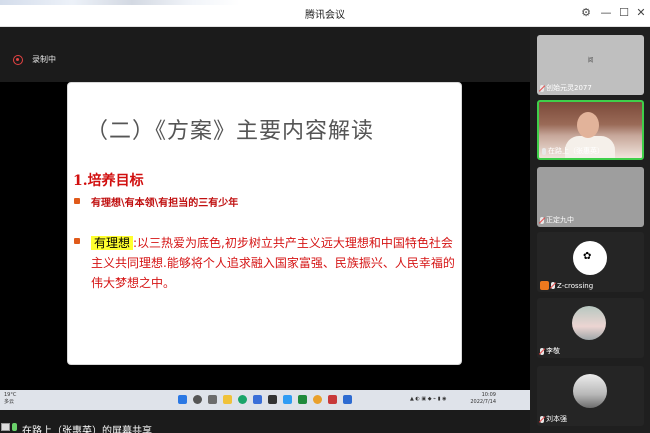 The image size is (650, 433). What do you see at coordinates (590, 197) in the screenshot?
I see `participant-tile: 正定九中` at bounding box center [590, 197].